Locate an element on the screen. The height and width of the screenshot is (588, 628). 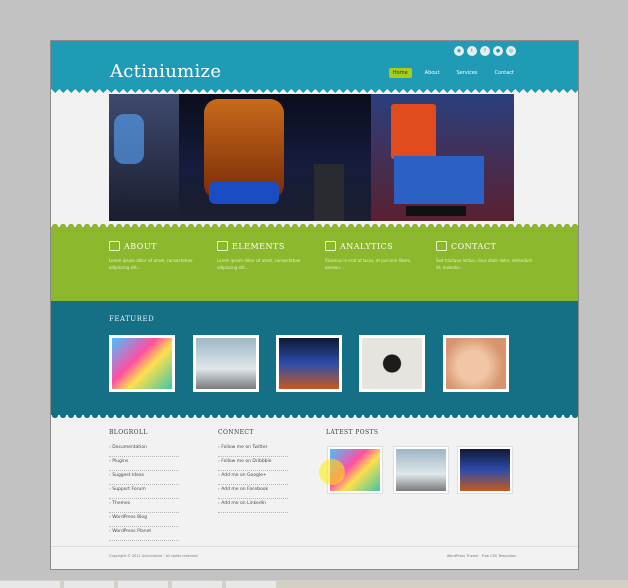
user-icon is located at coordinates (222, 246).